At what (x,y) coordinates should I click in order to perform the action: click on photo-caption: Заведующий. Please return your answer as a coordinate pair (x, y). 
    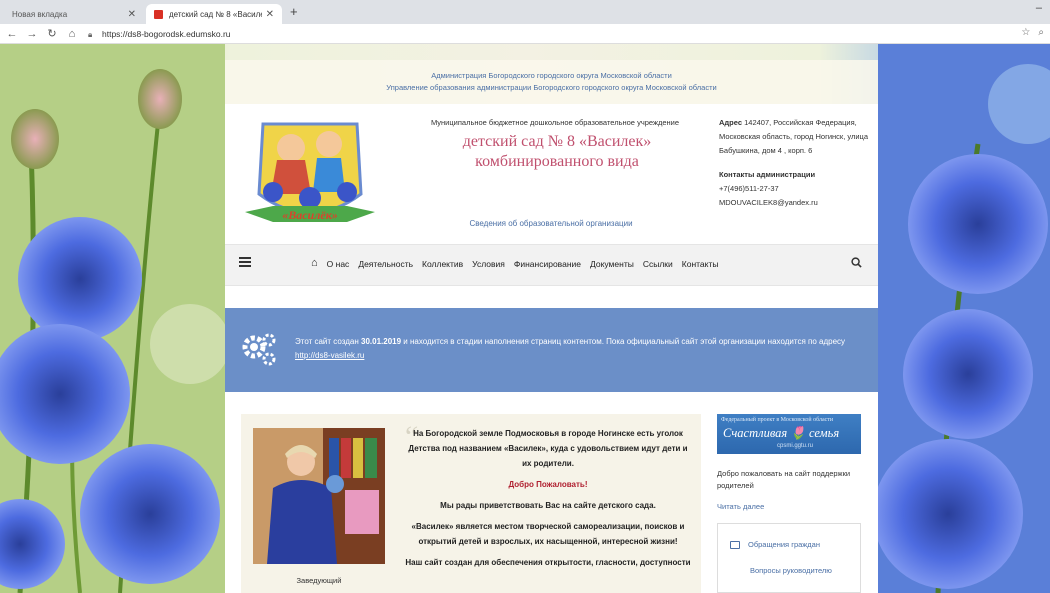
    Looking at the image, I should click on (319, 580).